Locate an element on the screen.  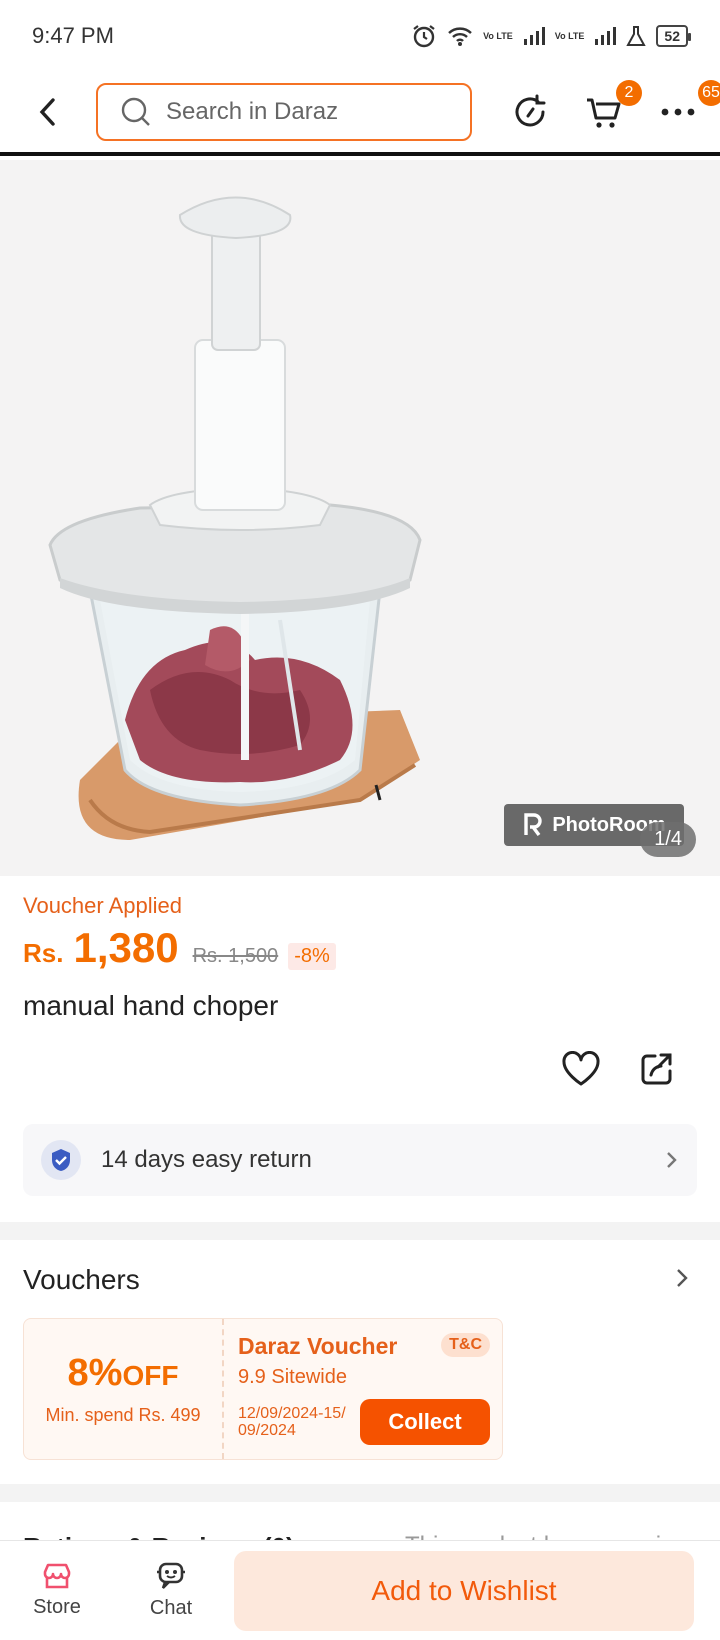
add-to-wishlist-button: Add to Wishlist is located at coordinates (464, 1590).